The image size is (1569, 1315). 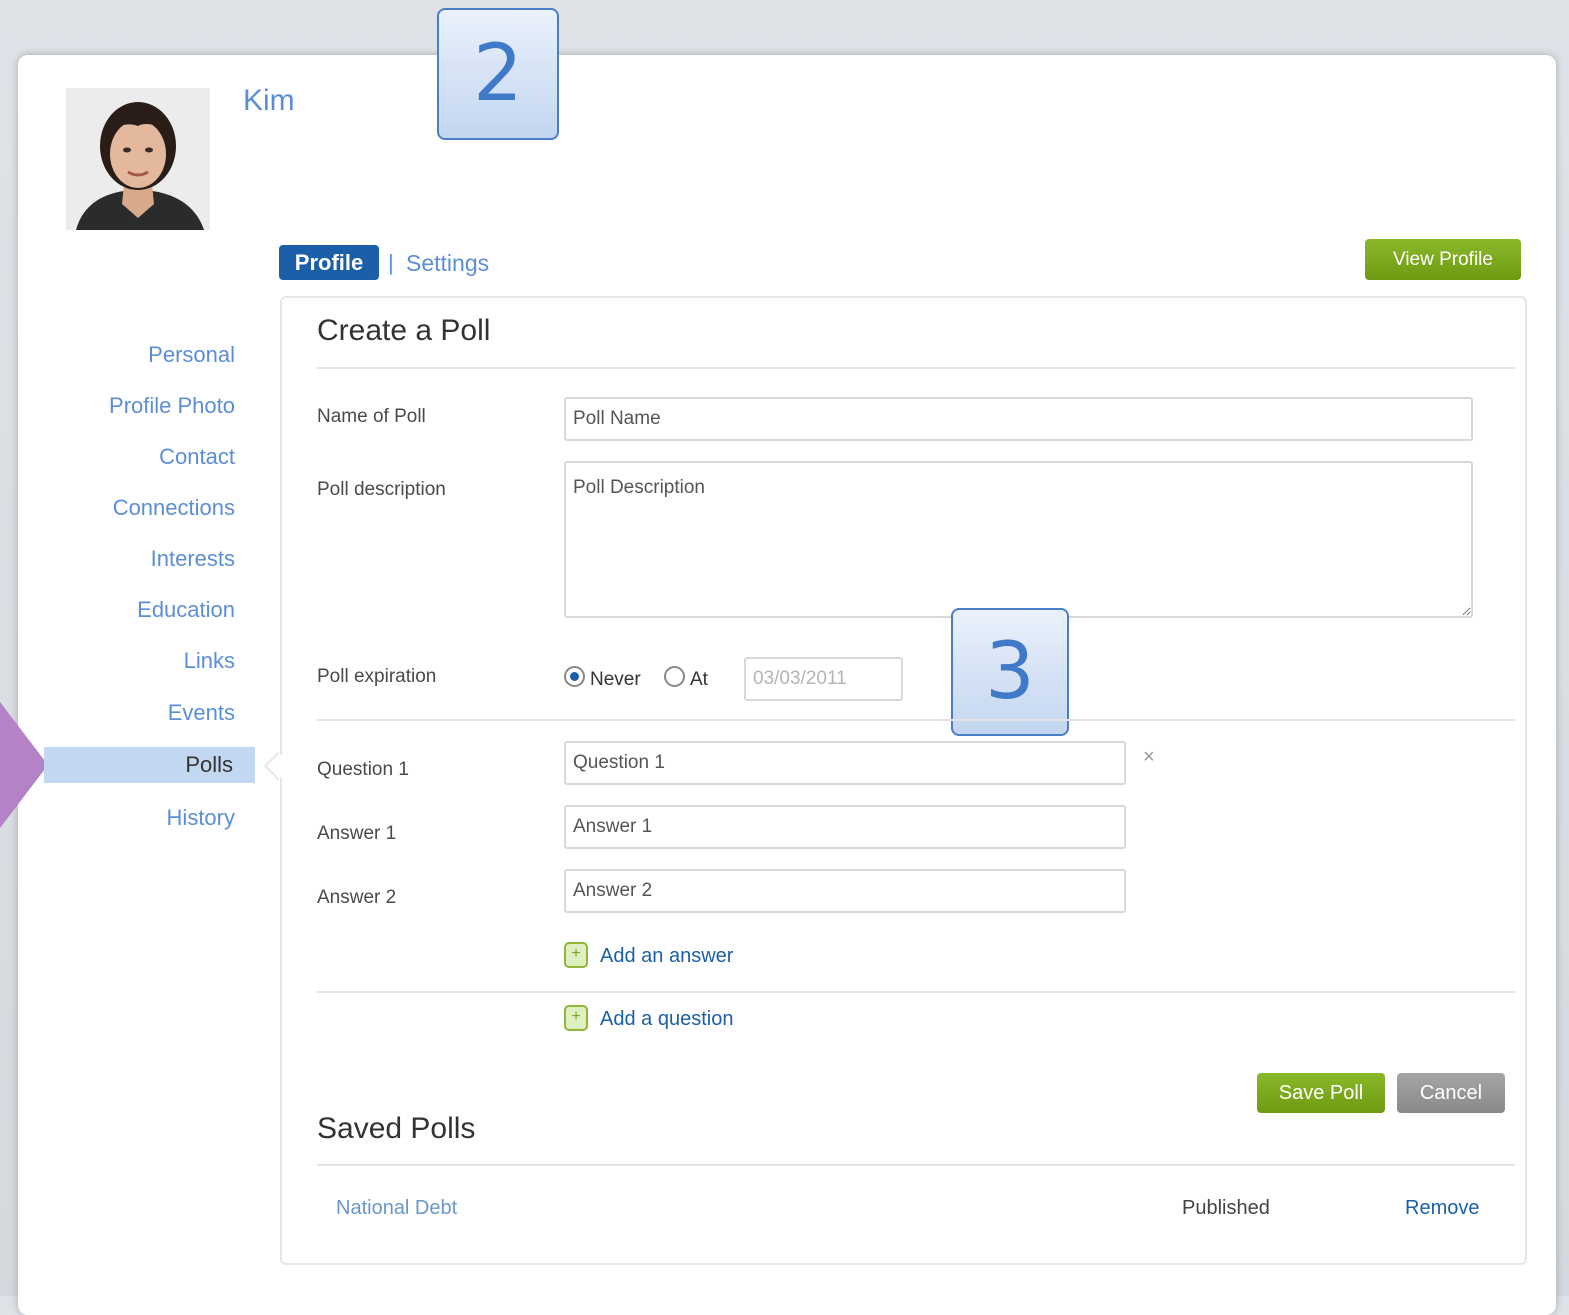 What do you see at coordinates (269, 101) in the screenshot?
I see `user-name: Kim` at bounding box center [269, 101].